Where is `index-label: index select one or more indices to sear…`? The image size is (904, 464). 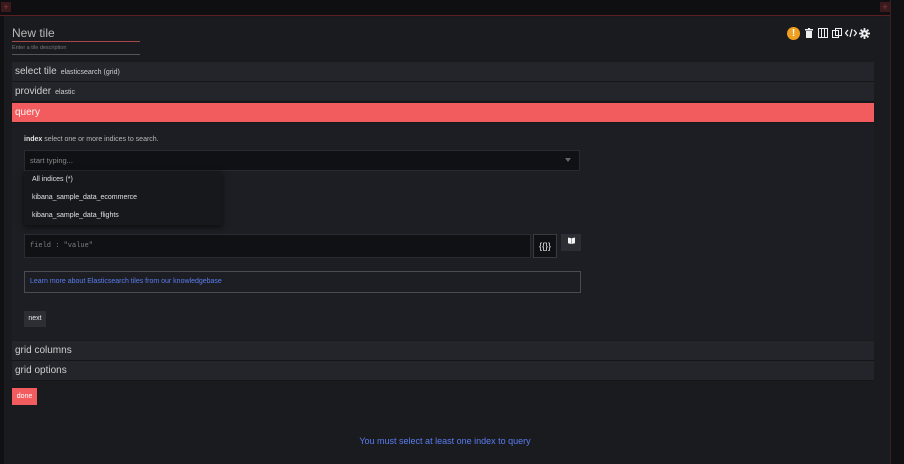 index-label: index select one or more indices to sear… is located at coordinates (91, 139).